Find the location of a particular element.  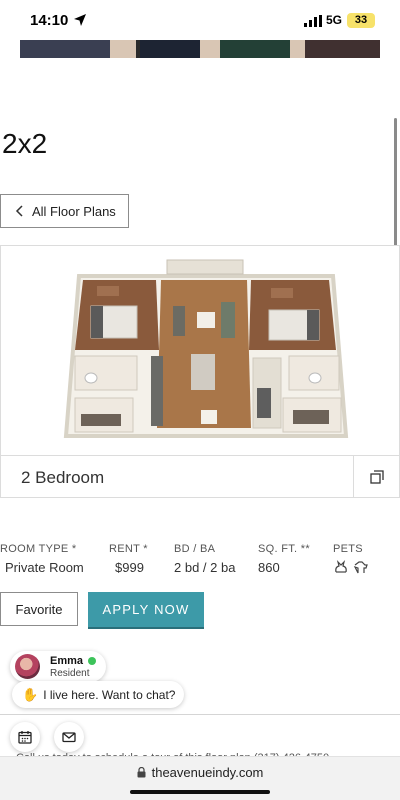

calendar-icon is located at coordinates (25, 737).